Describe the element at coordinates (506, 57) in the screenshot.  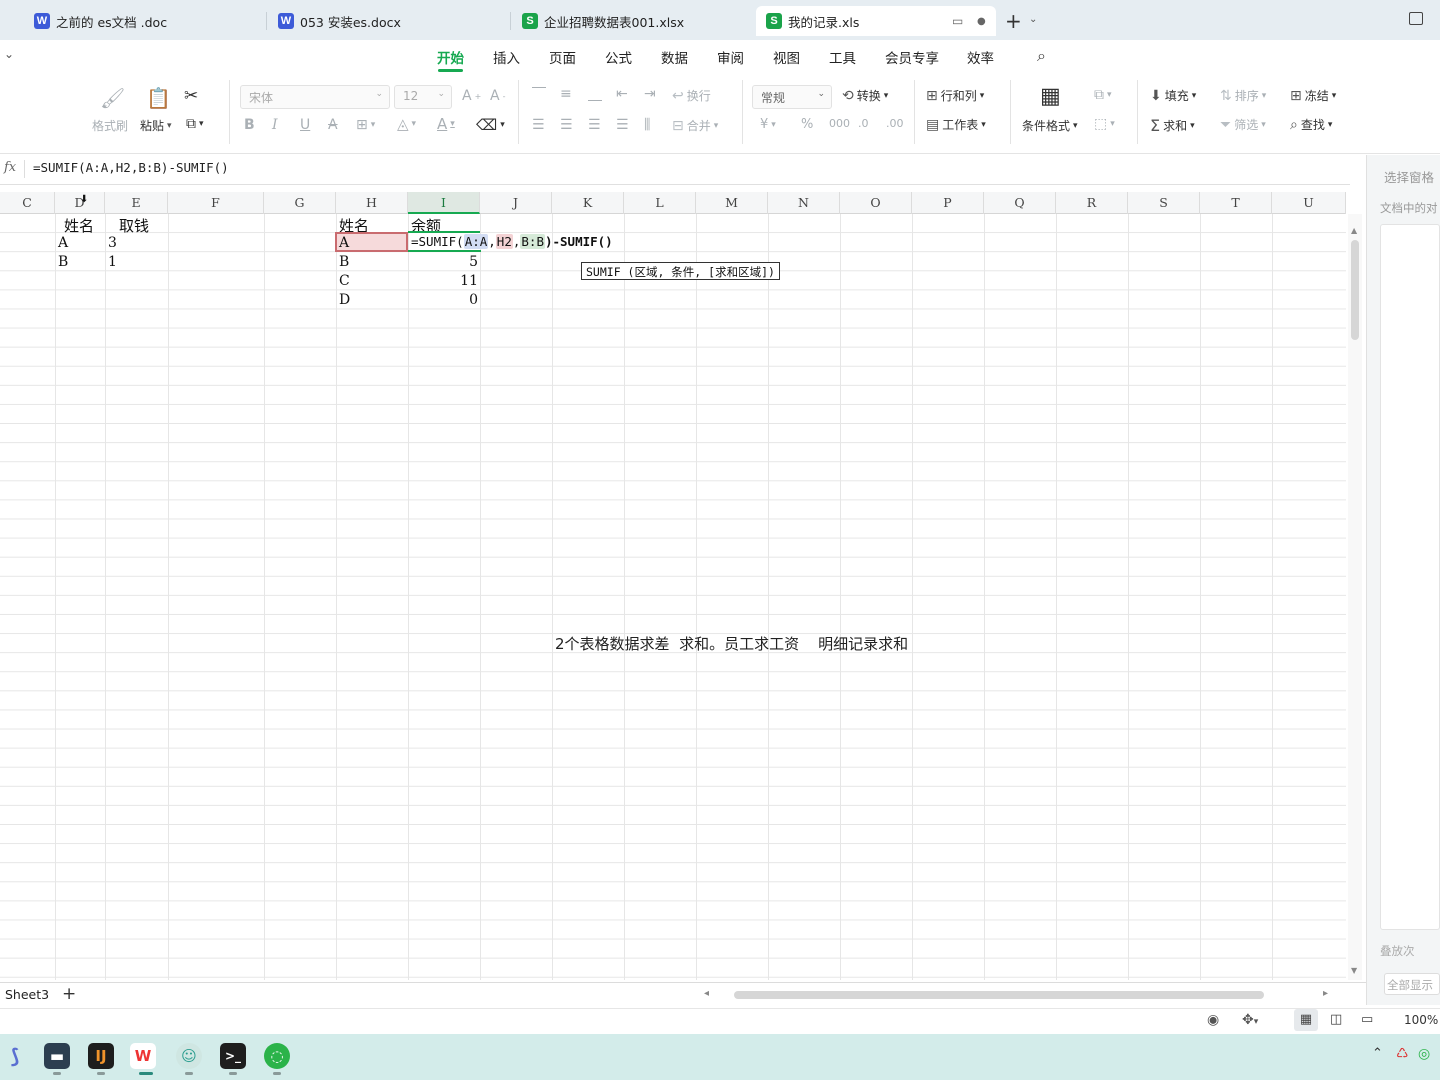
I see `tab-insert: 插入` at that location.